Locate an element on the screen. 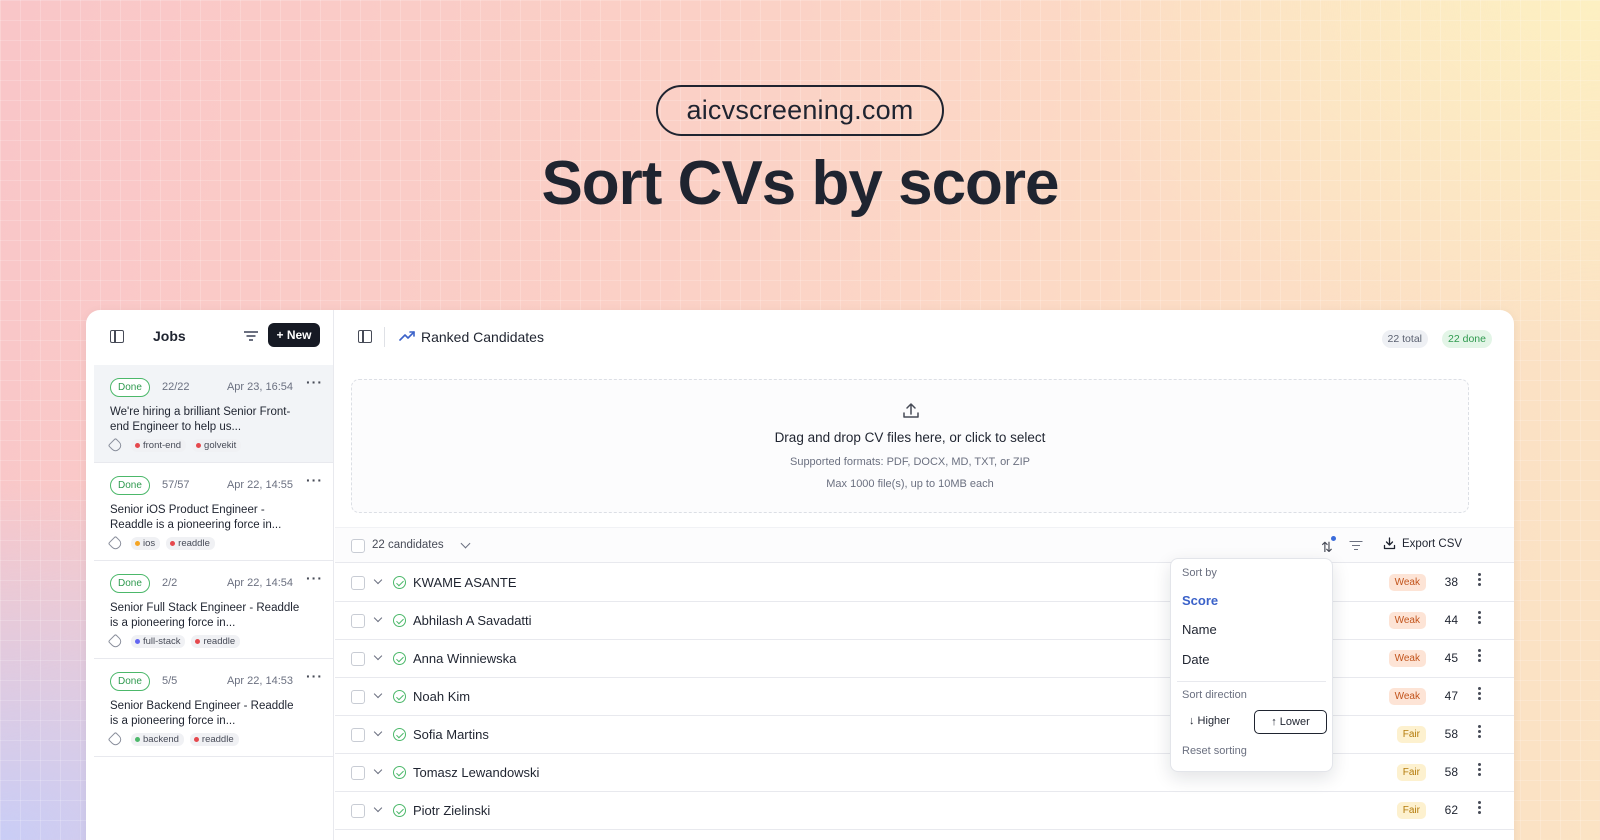  reset-sorting-button: Reset sorting is located at coordinates (1214, 751).